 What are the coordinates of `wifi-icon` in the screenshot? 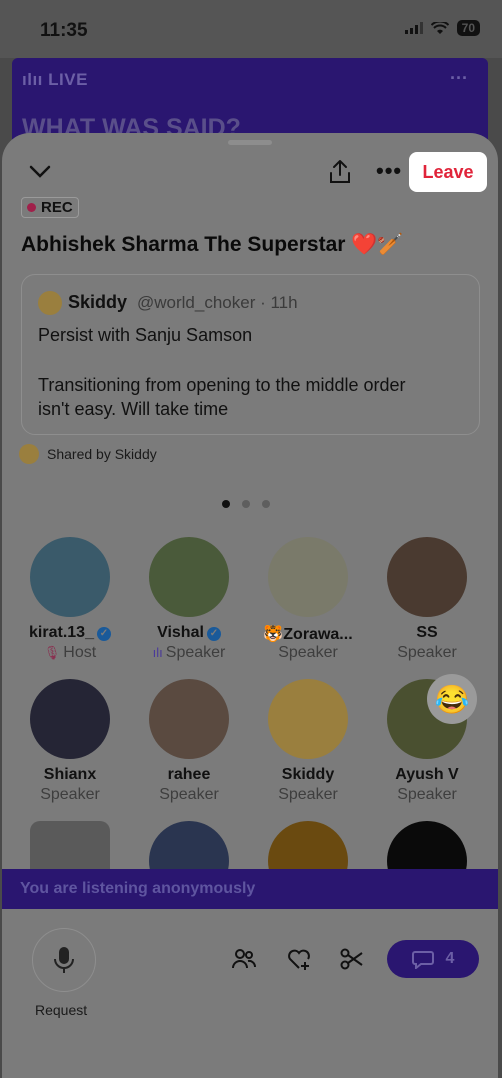 It's located at (439, 27).